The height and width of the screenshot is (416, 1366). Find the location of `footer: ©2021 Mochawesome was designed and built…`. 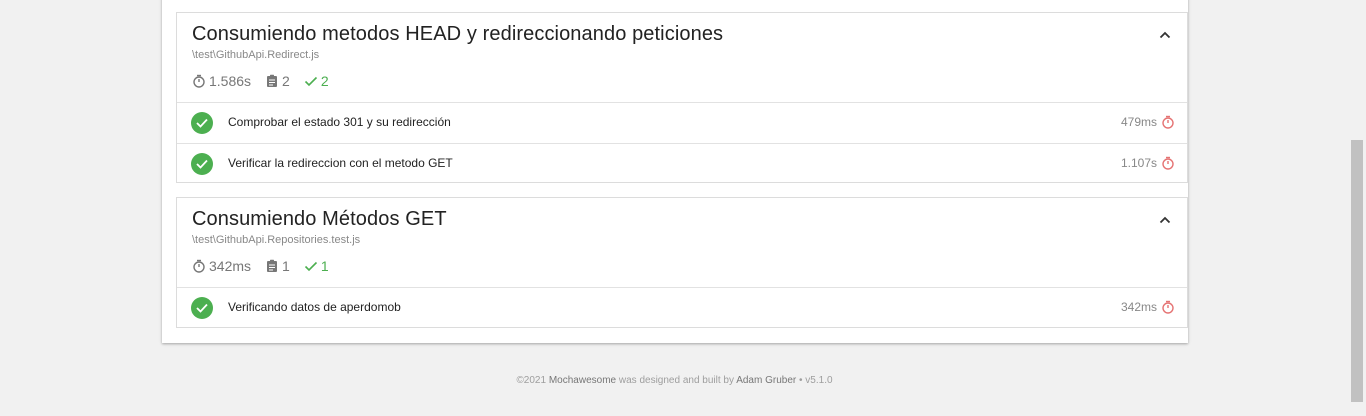

footer: ©2021 Mochawesome was designed and built… is located at coordinates (674, 380).